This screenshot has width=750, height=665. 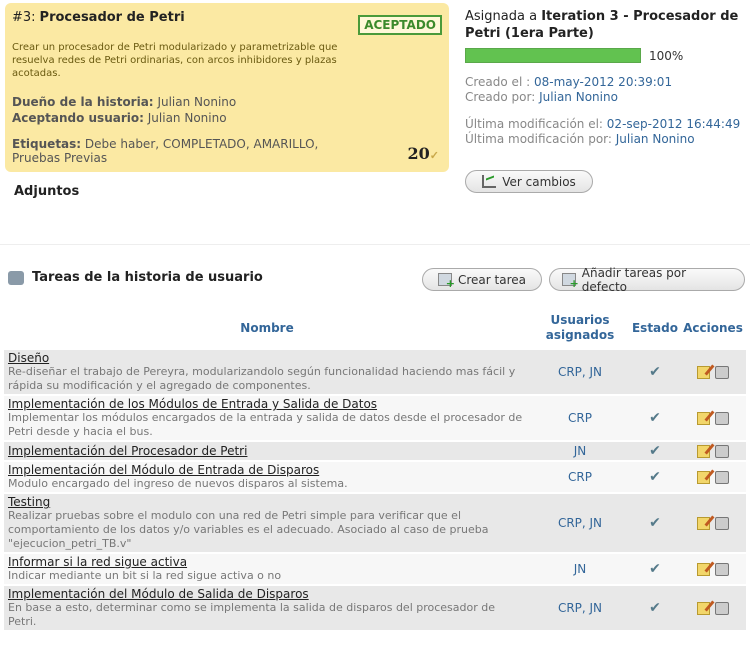 What do you see at coordinates (713, 327) in the screenshot?
I see `col-actions-header: Acciones` at bounding box center [713, 327].